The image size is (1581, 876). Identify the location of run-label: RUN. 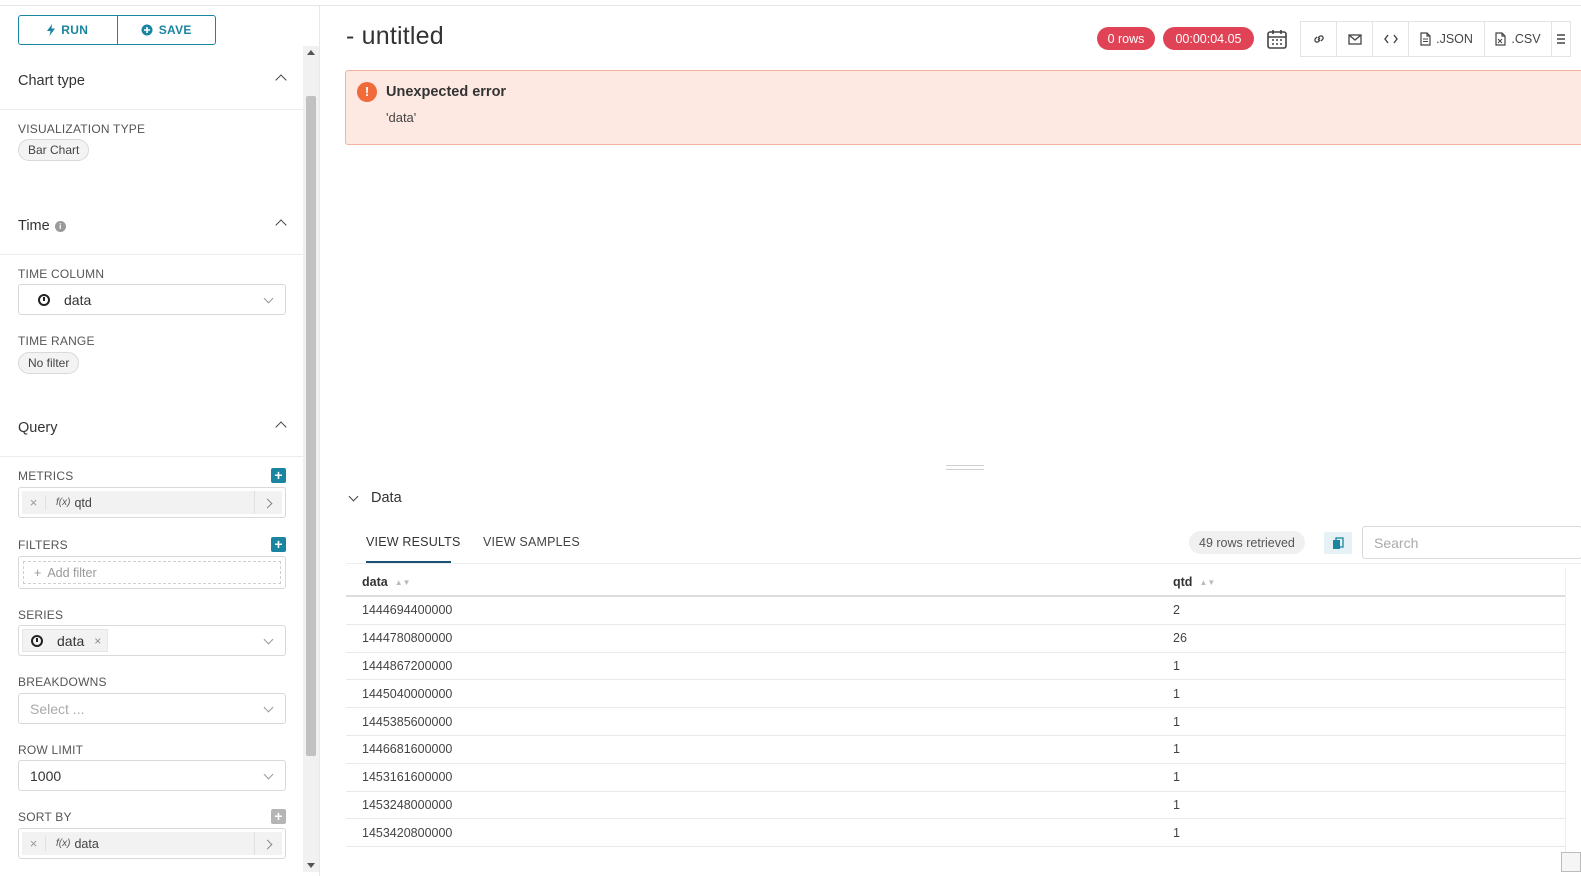
(75, 30).